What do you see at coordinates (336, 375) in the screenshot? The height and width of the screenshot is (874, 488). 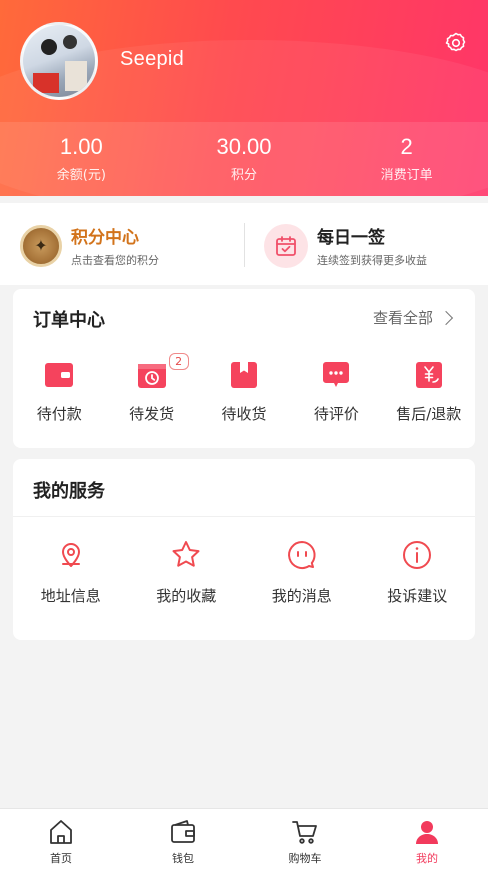 I see `comment-icon` at bounding box center [336, 375].